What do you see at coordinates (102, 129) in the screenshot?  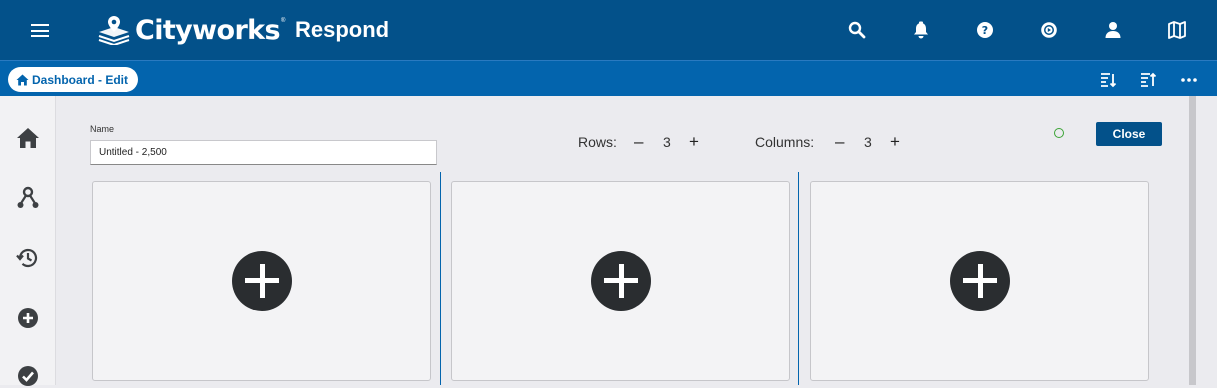 I see `name-field-label: Name` at bounding box center [102, 129].